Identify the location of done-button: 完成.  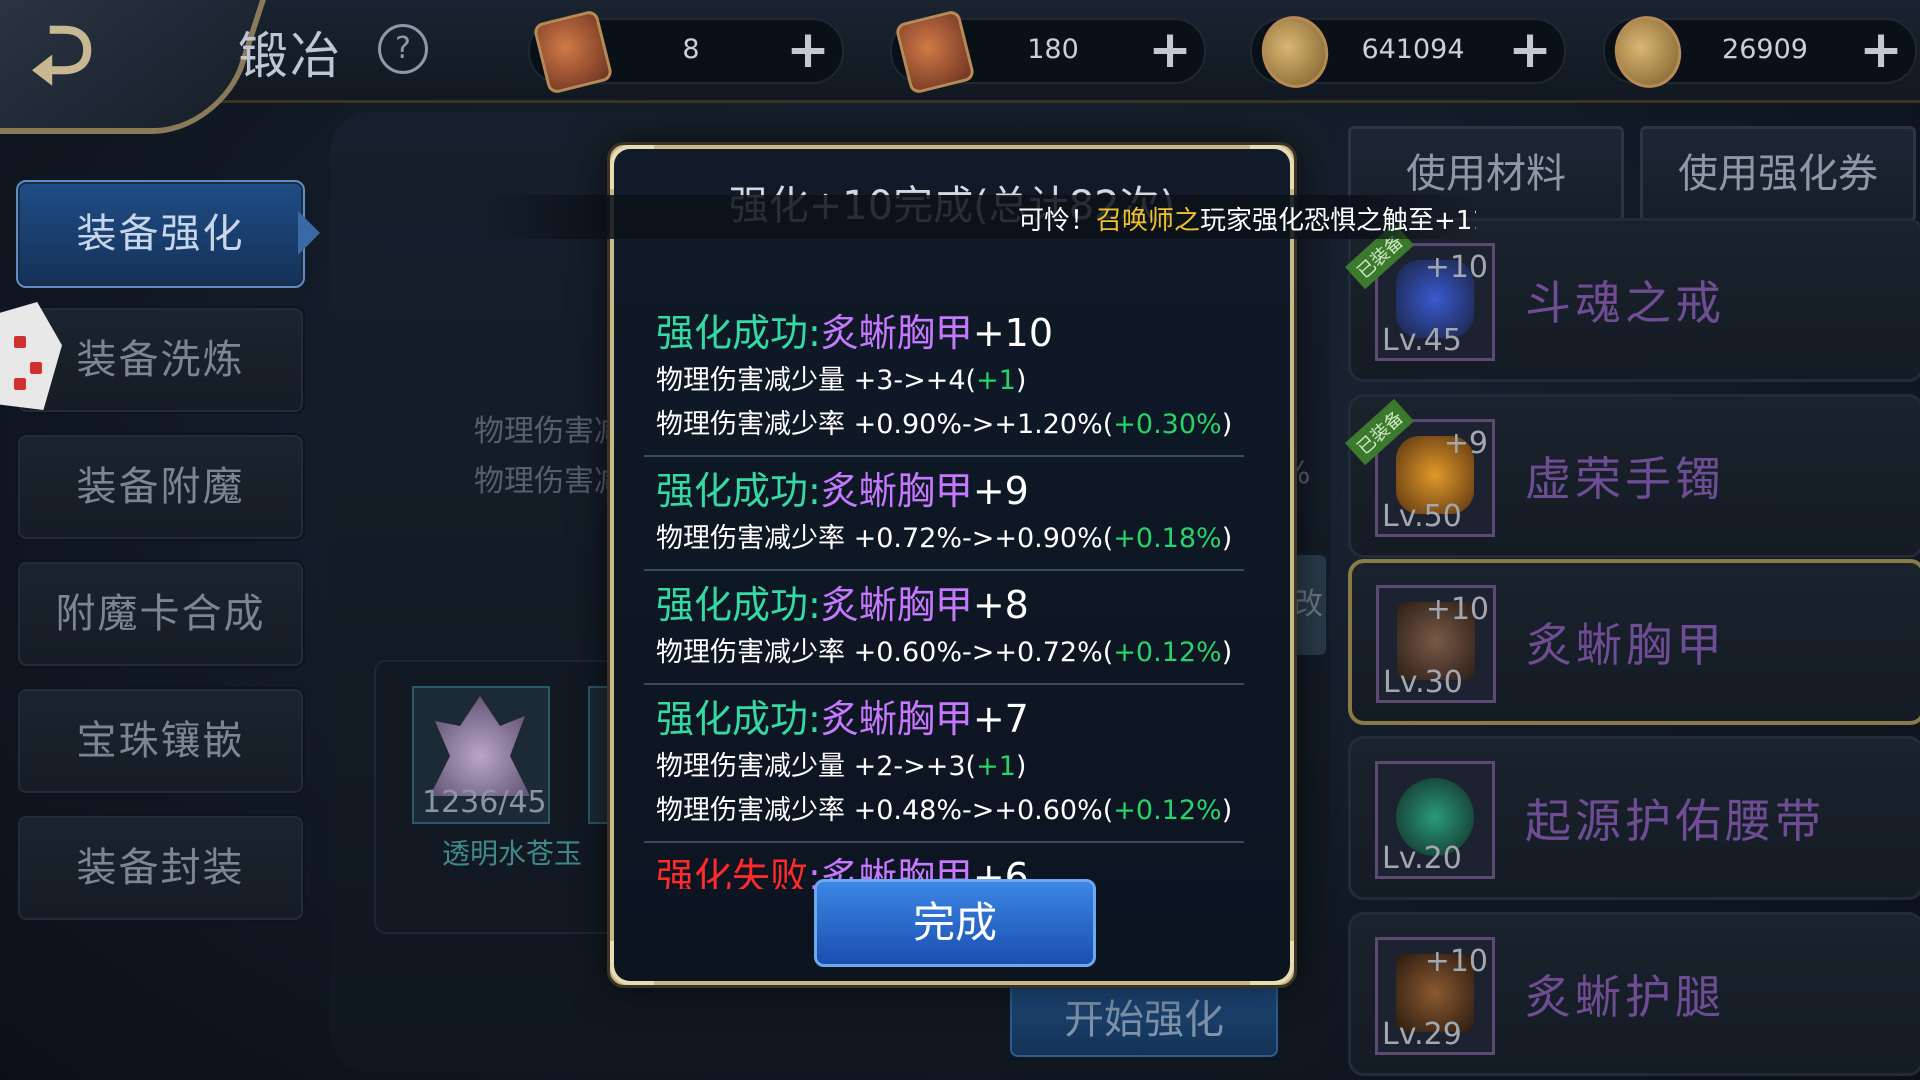
(955, 923).